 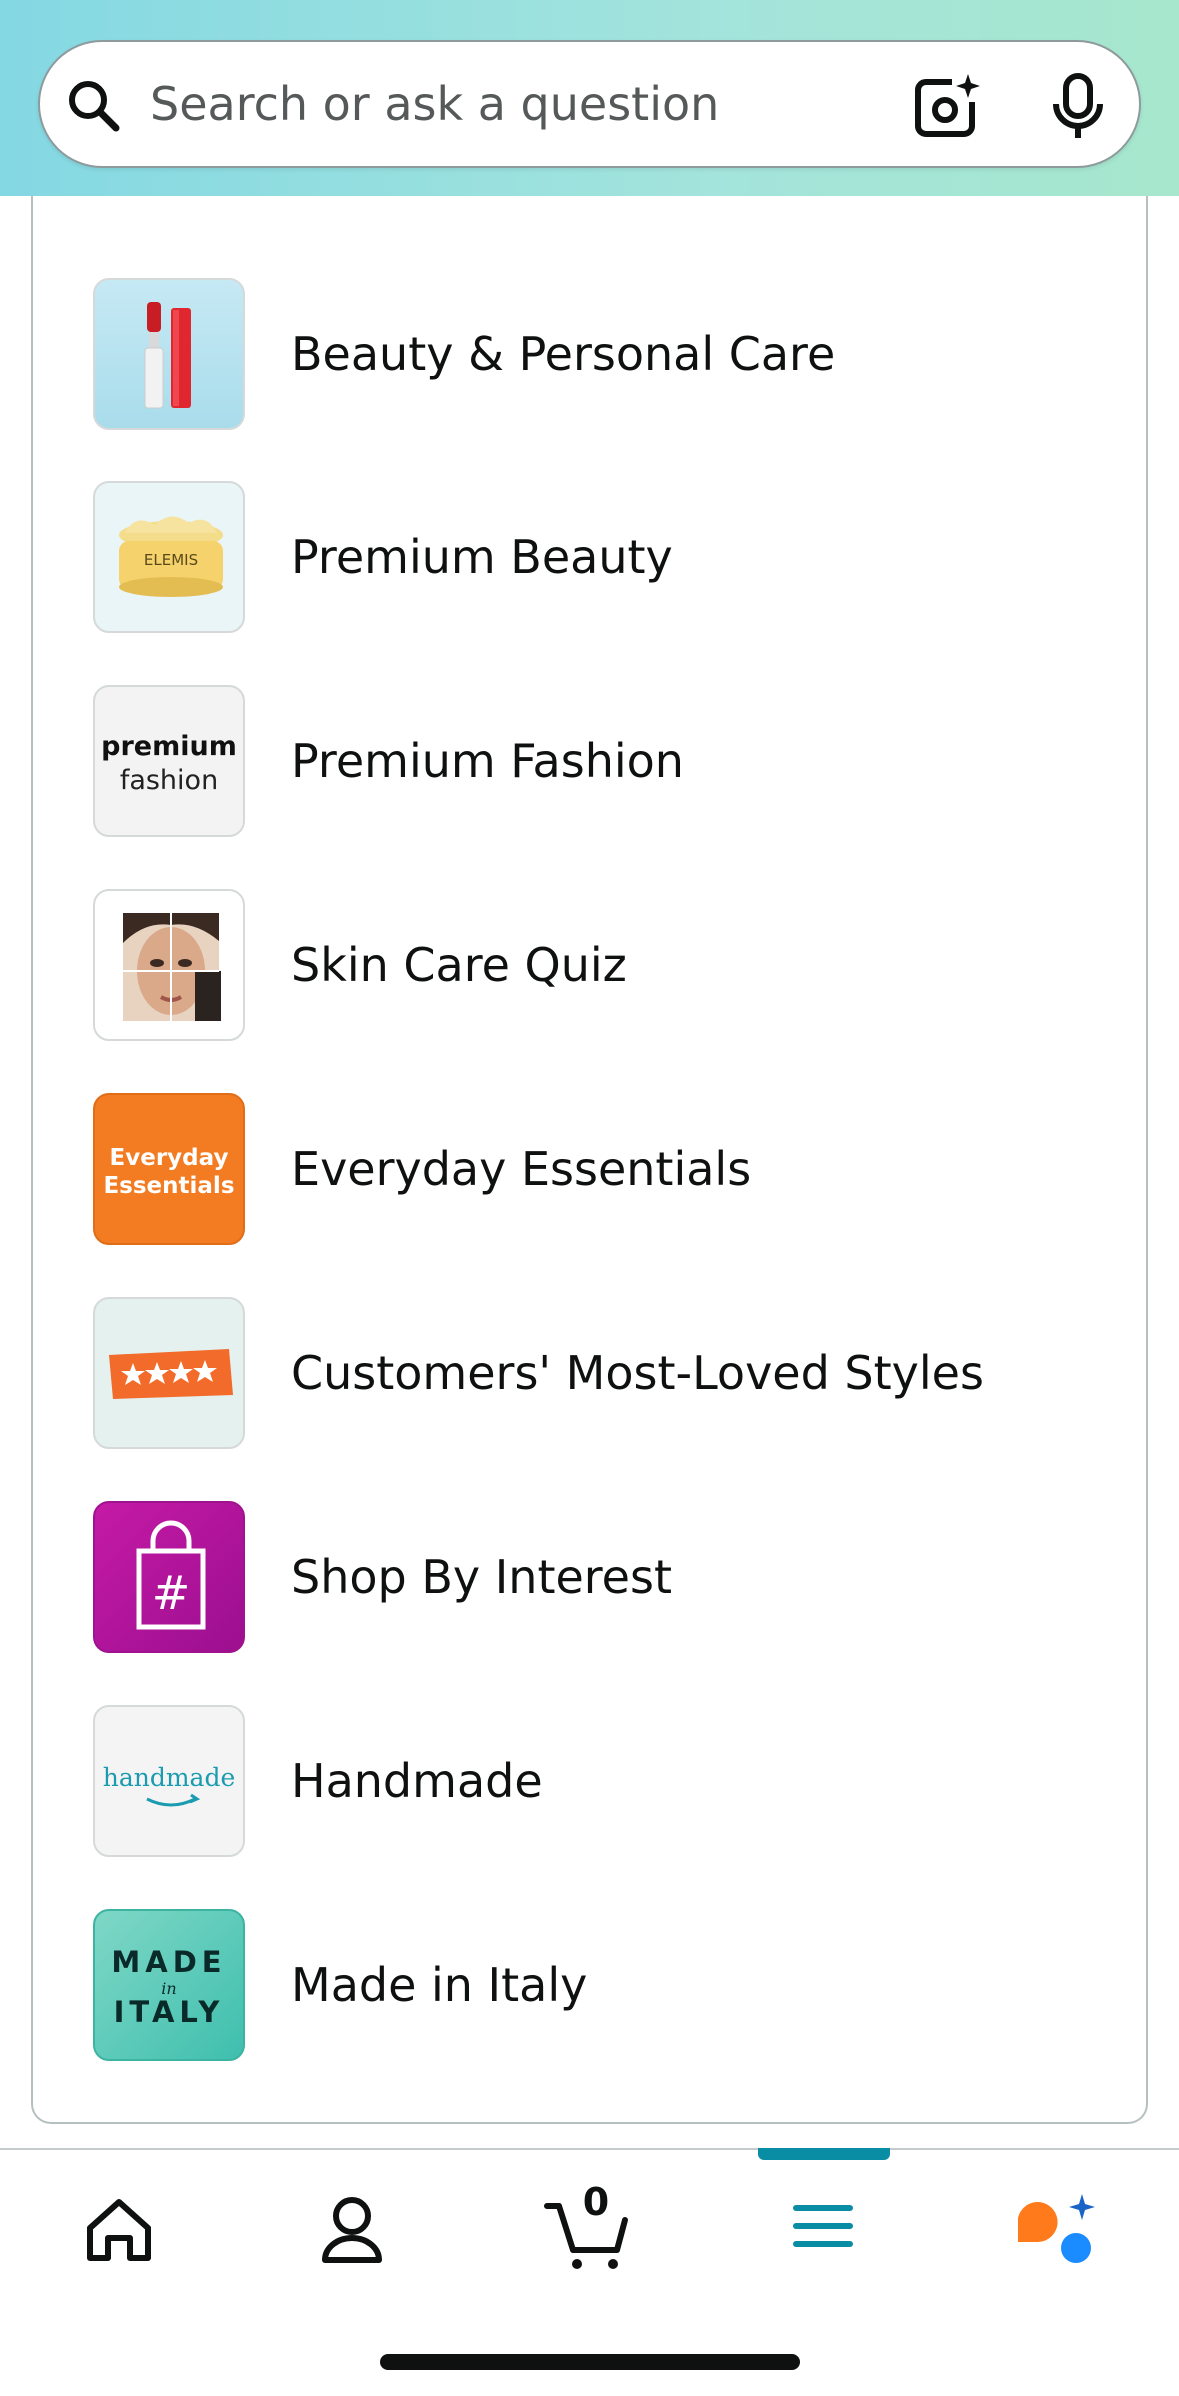 What do you see at coordinates (482, 557) in the screenshot?
I see `category-label: Premium Beauty` at bounding box center [482, 557].